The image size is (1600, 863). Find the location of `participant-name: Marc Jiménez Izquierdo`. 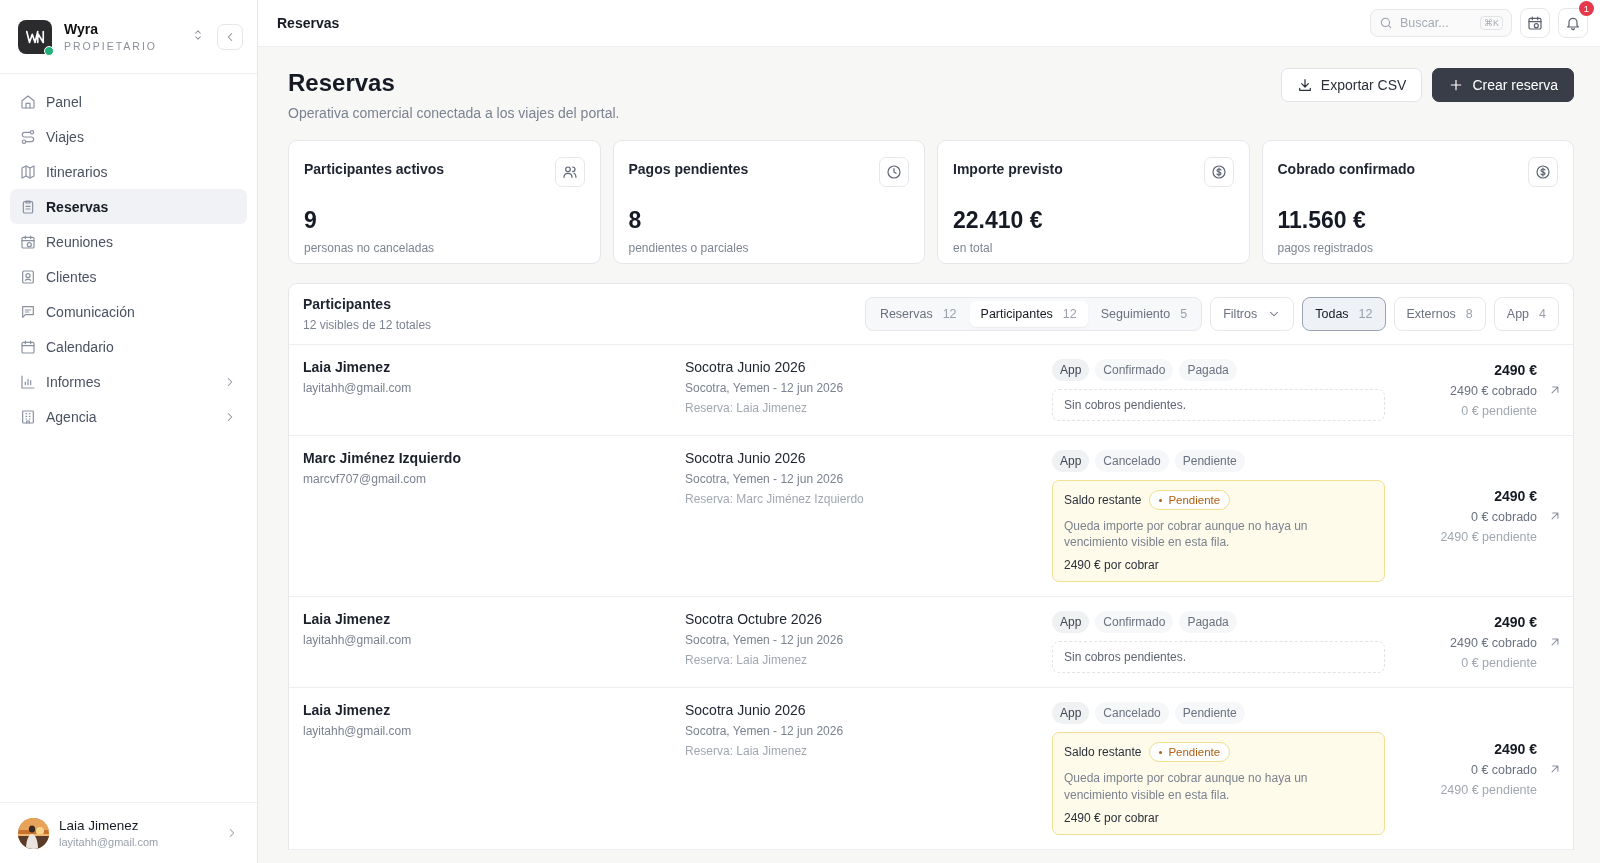

participant-name: Marc Jiménez Izquierdo is located at coordinates (382, 458).